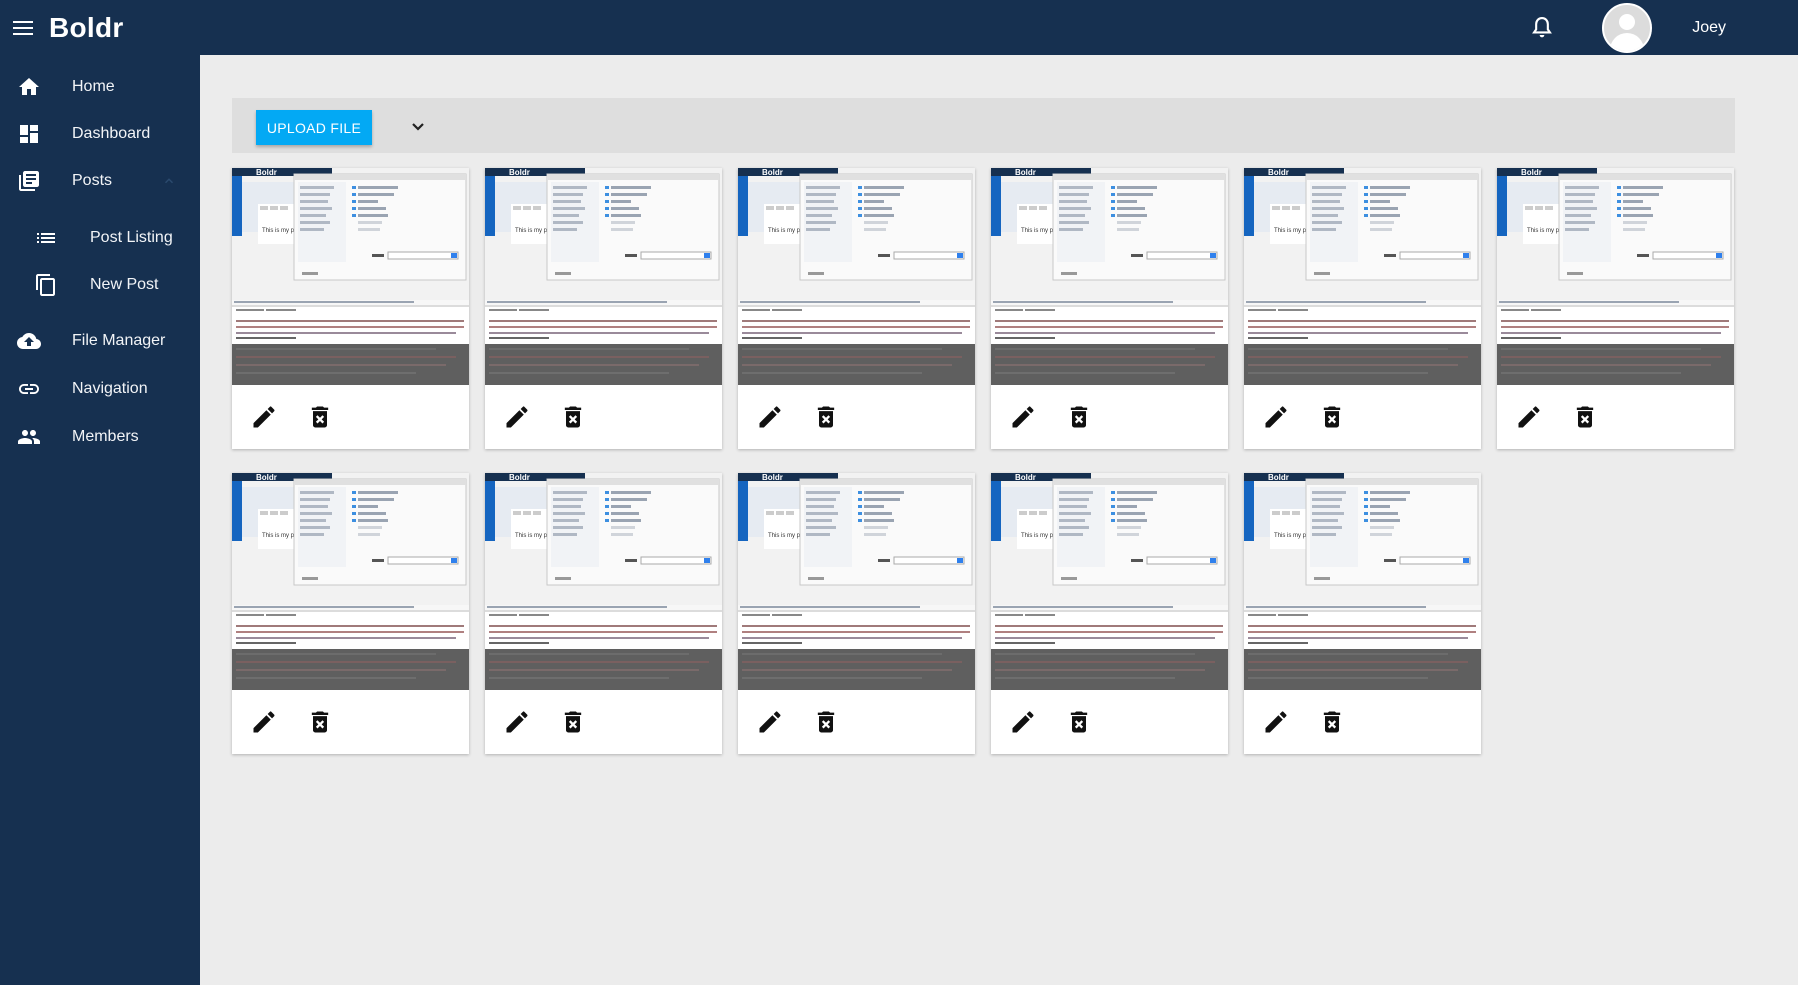 This screenshot has width=1798, height=985. What do you see at coordinates (169, 181) in the screenshot?
I see `chevron-up-icon` at bounding box center [169, 181].